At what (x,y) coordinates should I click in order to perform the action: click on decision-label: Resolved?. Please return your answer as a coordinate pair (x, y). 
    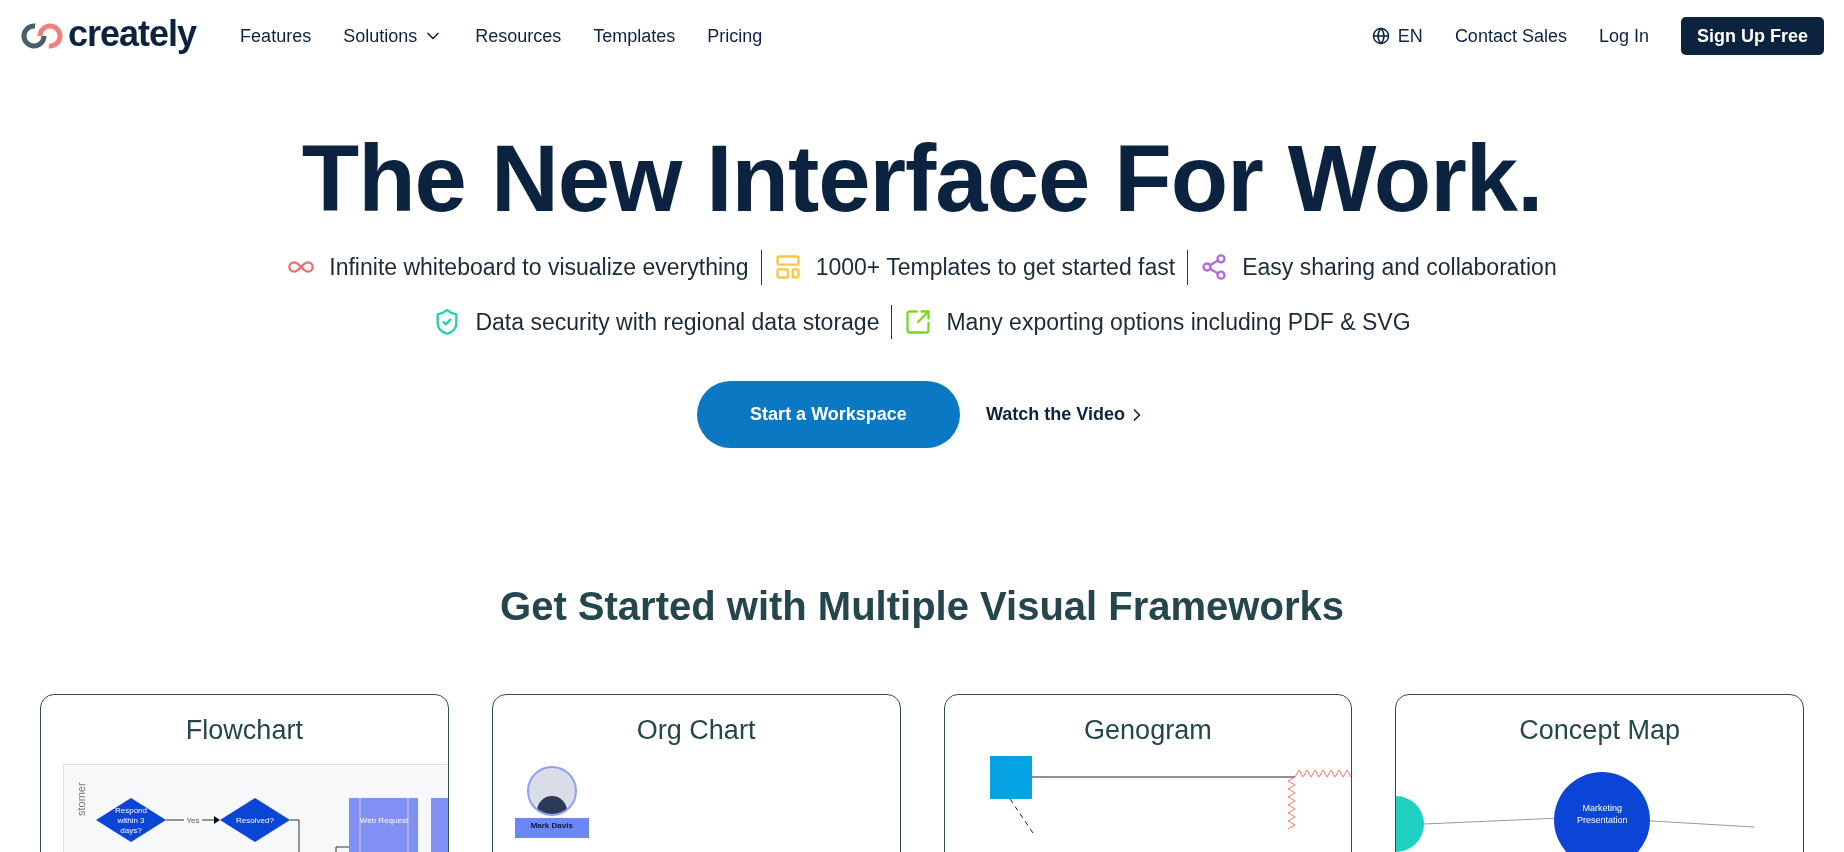
    Looking at the image, I should click on (255, 820).